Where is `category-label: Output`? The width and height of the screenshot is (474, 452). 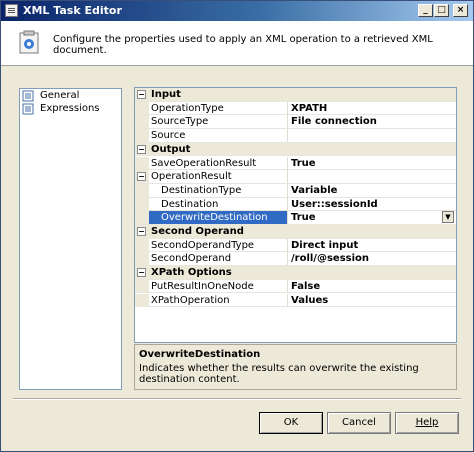 category-label: Output is located at coordinates (171, 149).